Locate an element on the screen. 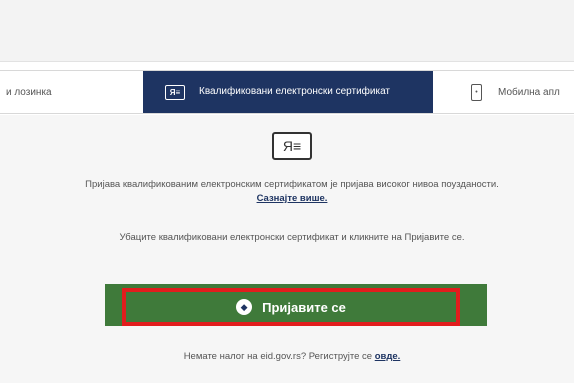  login-shield-icon: ◆ is located at coordinates (244, 307).